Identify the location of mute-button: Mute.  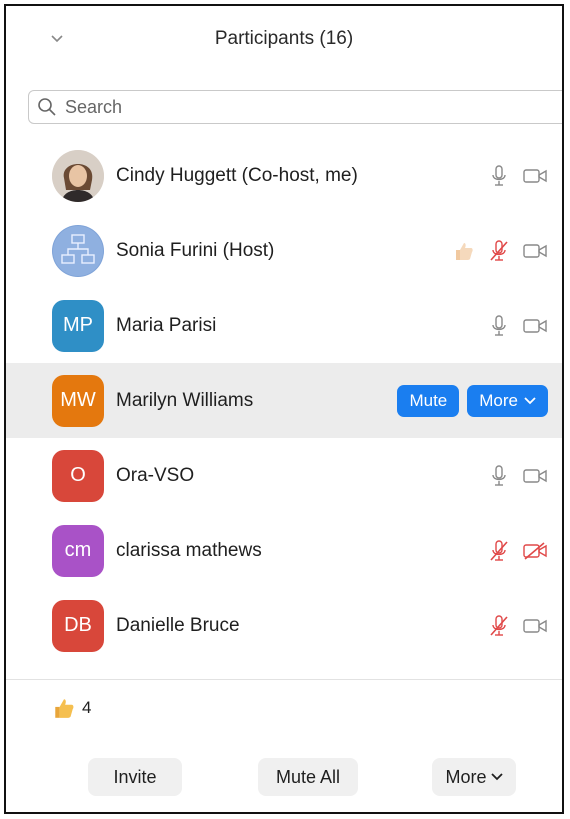
(428, 400).